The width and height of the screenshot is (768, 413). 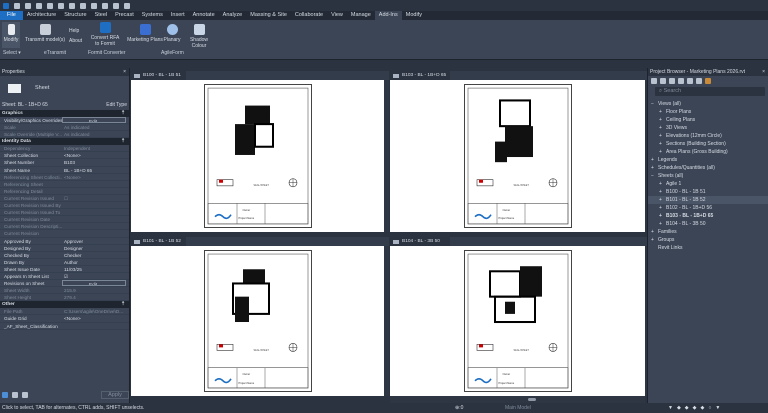 I want to click on browser-item: + Legends, so click(x=708, y=160).